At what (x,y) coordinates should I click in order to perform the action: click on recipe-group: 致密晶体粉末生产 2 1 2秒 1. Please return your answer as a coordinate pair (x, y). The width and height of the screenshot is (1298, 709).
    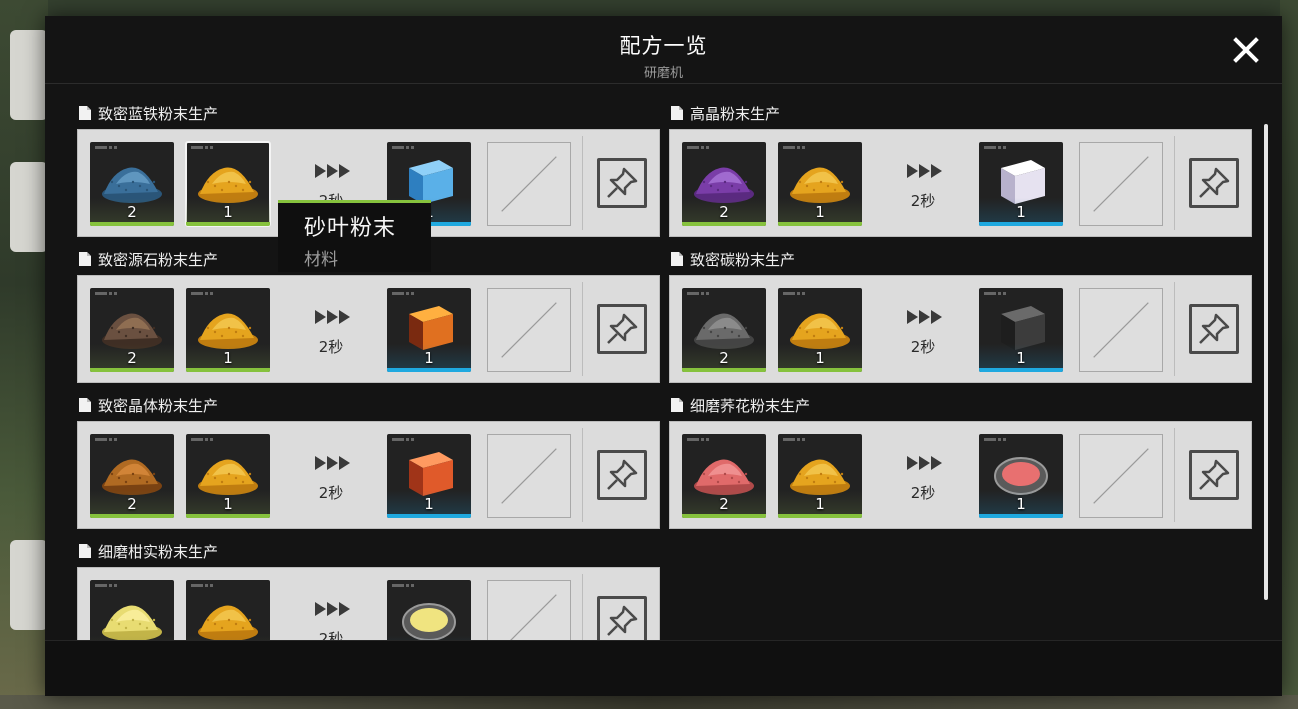
    Looking at the image, I should click on (368, 461).